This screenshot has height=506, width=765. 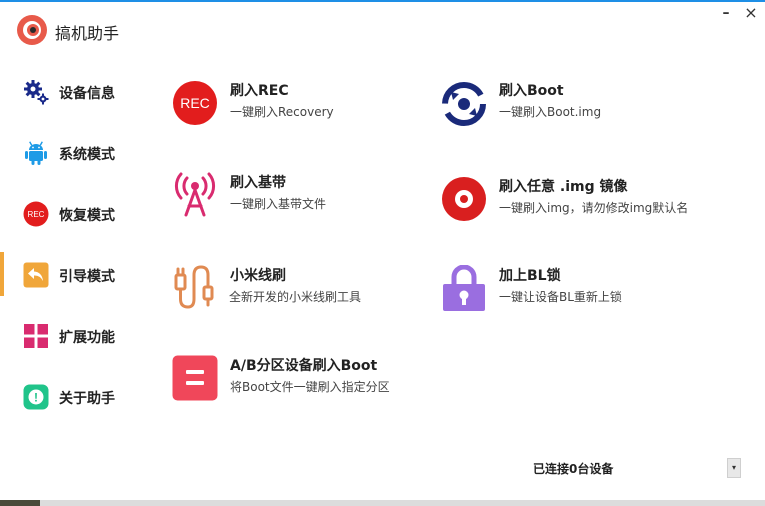 I want to click on flash-img-button: 刷入任意 .img 镜像 一键刷入img，请勿修改img默认名, so click(x=566, y=203).